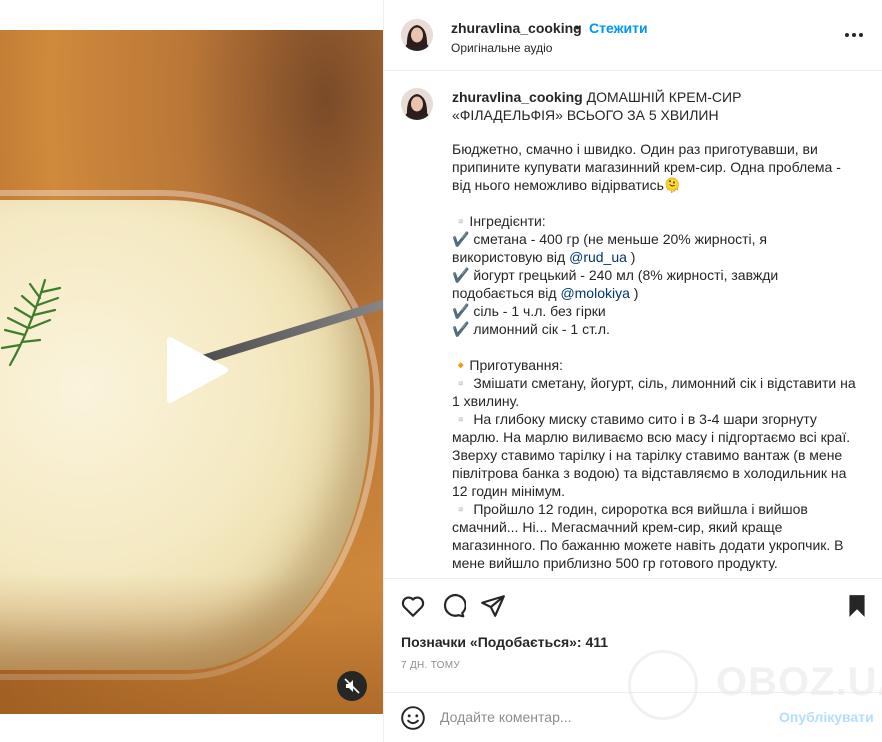  Describe the element at coordinates (504, 642) in the screenshot. I see `likes-count: Позначки «Подобається»: 411` at that location.